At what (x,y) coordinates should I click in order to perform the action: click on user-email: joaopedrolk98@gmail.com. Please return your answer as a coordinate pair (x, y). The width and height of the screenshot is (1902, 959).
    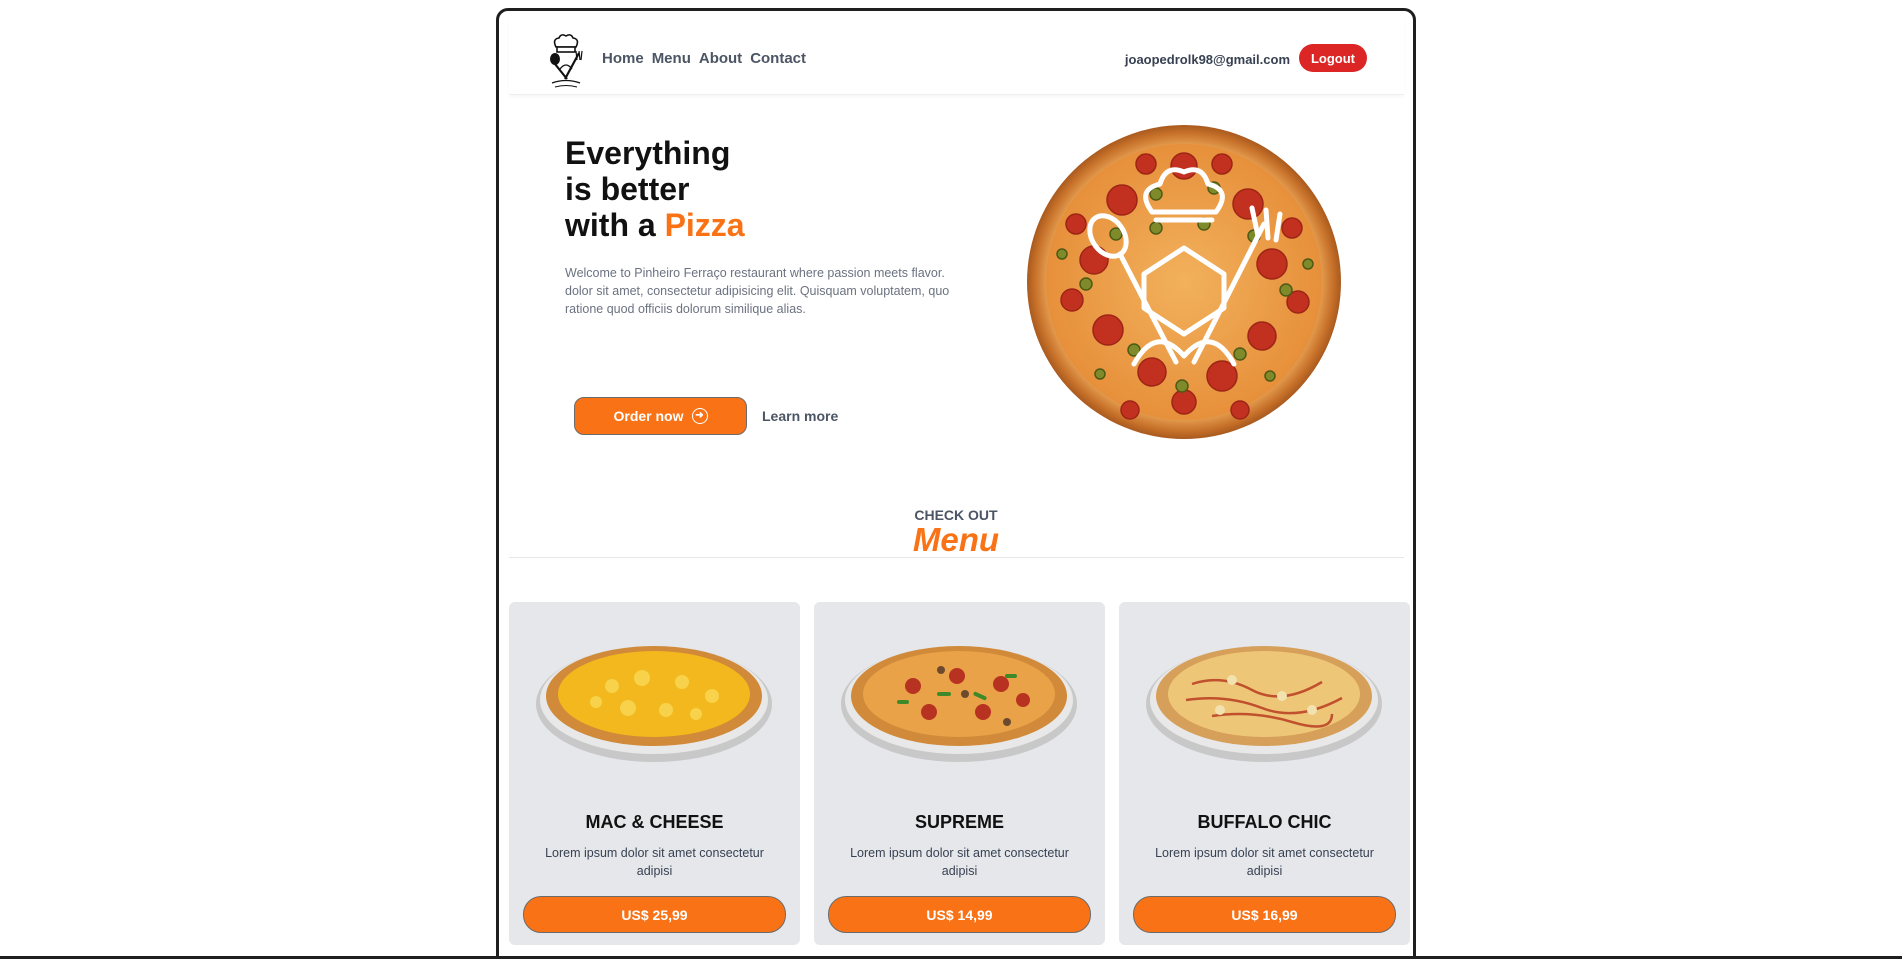
    Looking at the image, I should click on (1207, 59).